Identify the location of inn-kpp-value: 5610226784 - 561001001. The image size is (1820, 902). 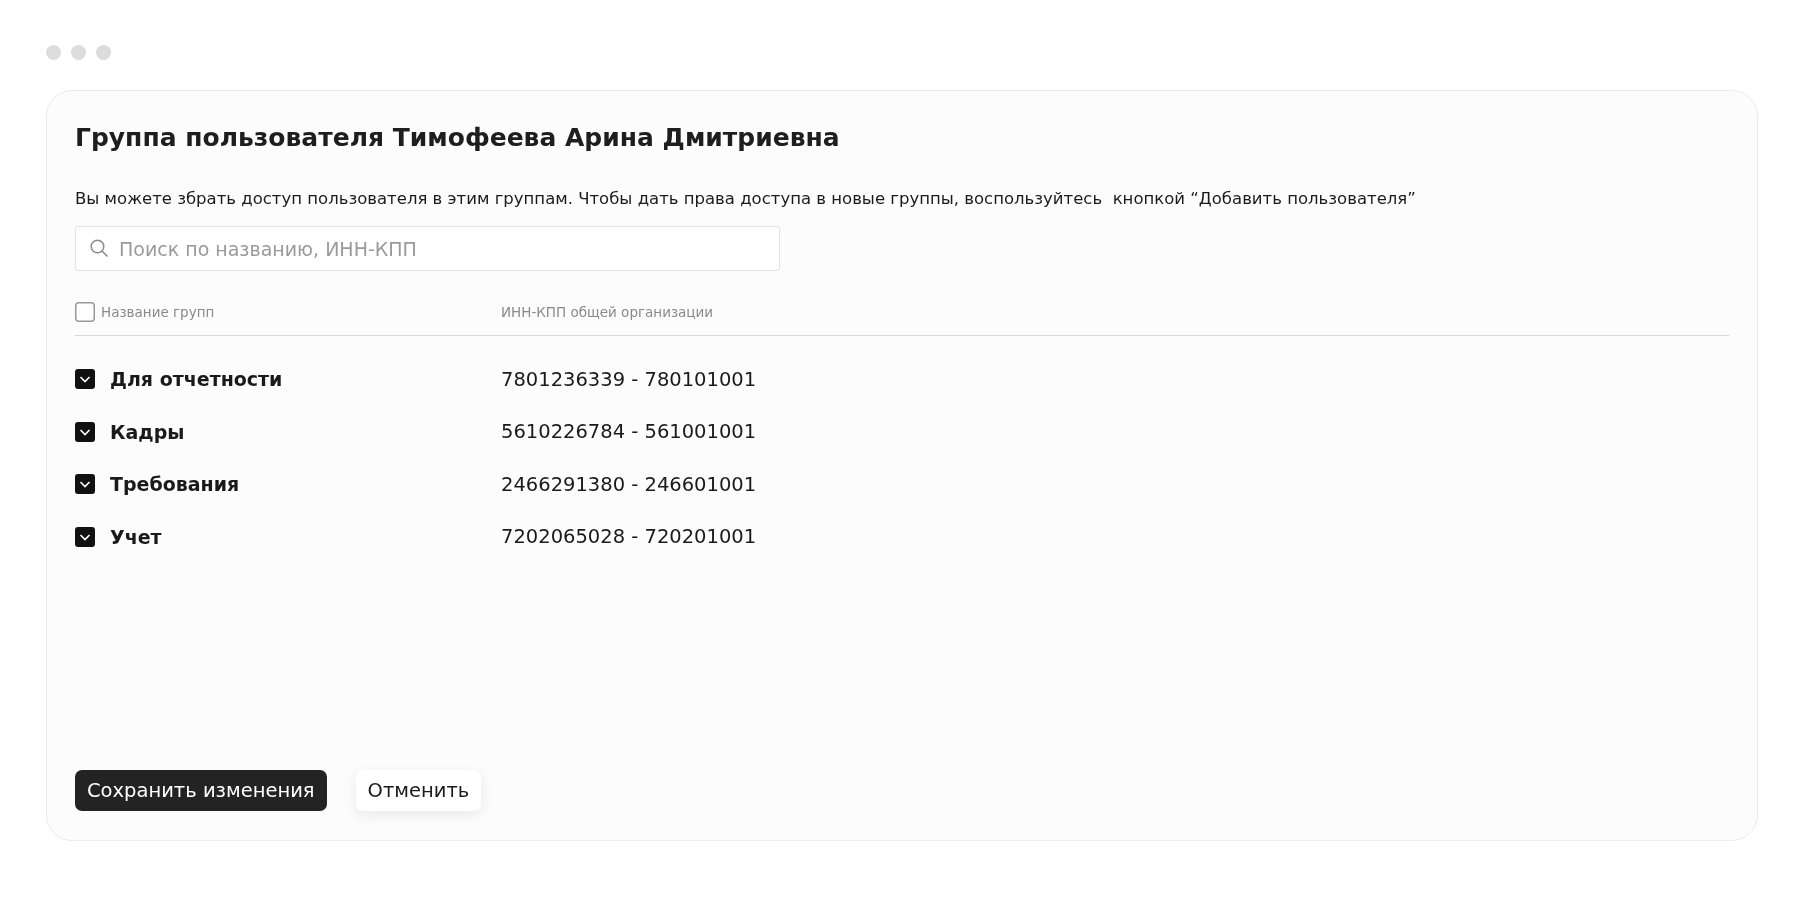
(629, 432).